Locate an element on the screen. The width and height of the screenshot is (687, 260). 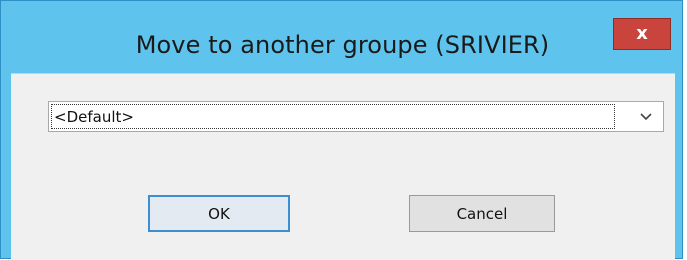
group-select: <Default> is located at coordinates (356, 116).